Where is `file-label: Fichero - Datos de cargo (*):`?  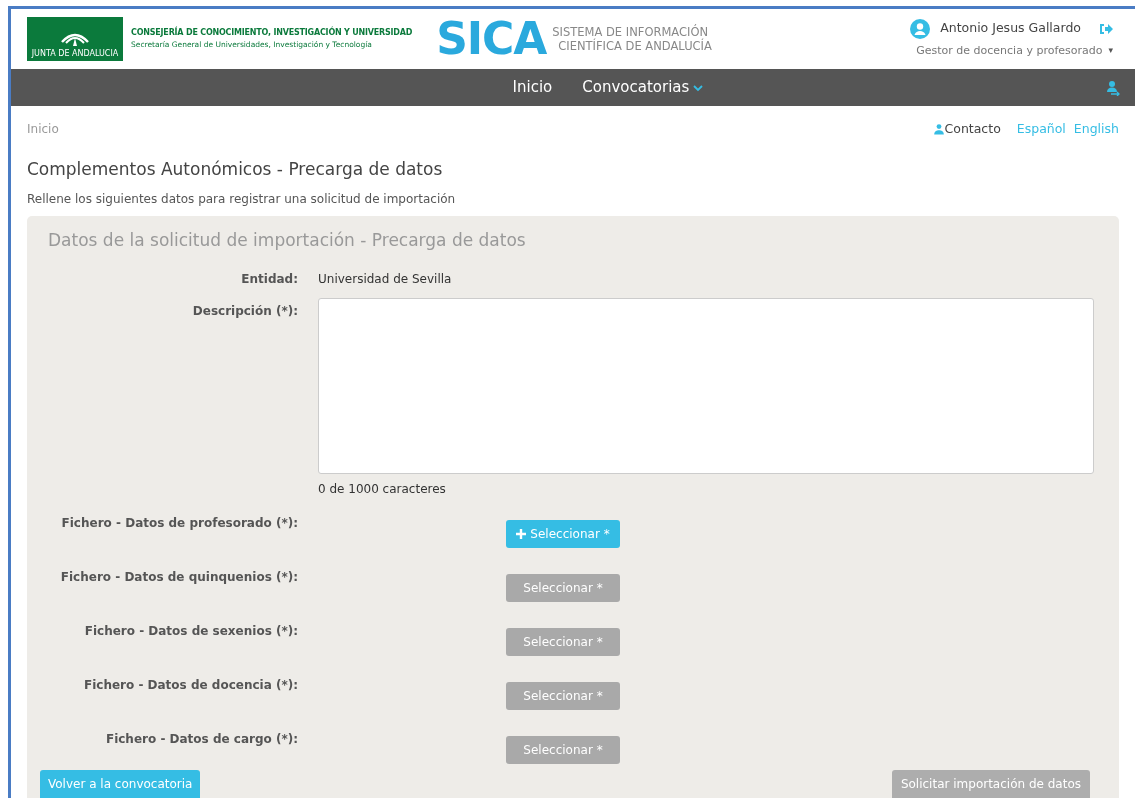
file-label: Fichero - Datos de cargo (*): is located at coordinates (201, 739).